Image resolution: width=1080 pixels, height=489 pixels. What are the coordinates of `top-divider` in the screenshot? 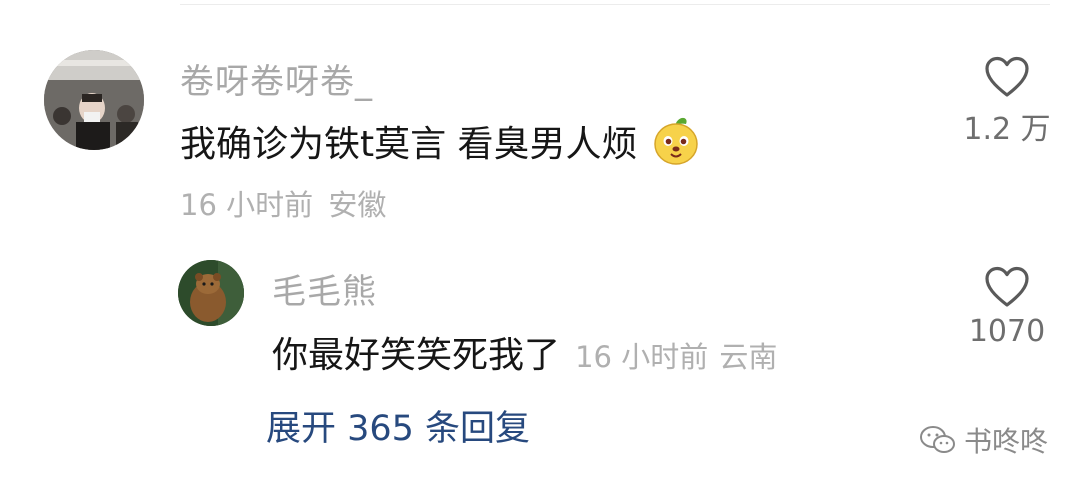 It's located at (615, 4).